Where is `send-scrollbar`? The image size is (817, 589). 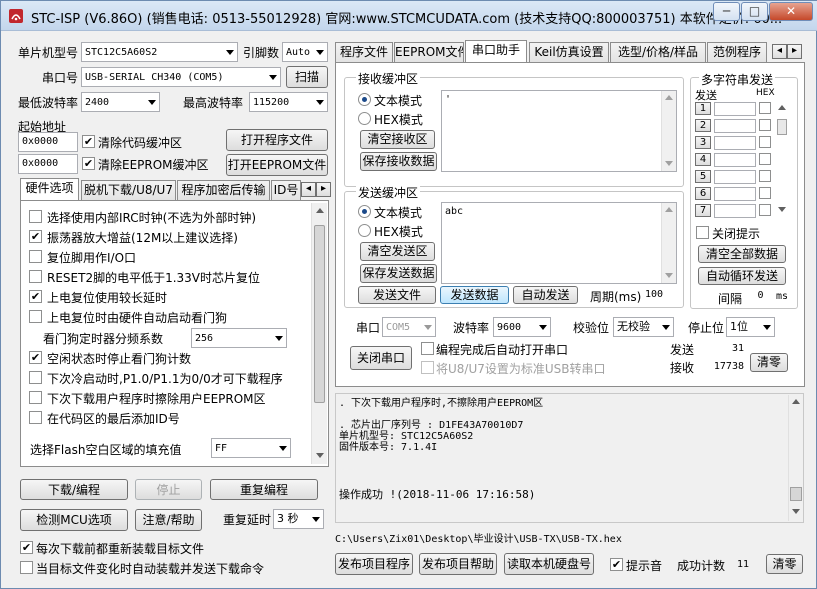
send-scrollbar is located at coordinates (668, 243).